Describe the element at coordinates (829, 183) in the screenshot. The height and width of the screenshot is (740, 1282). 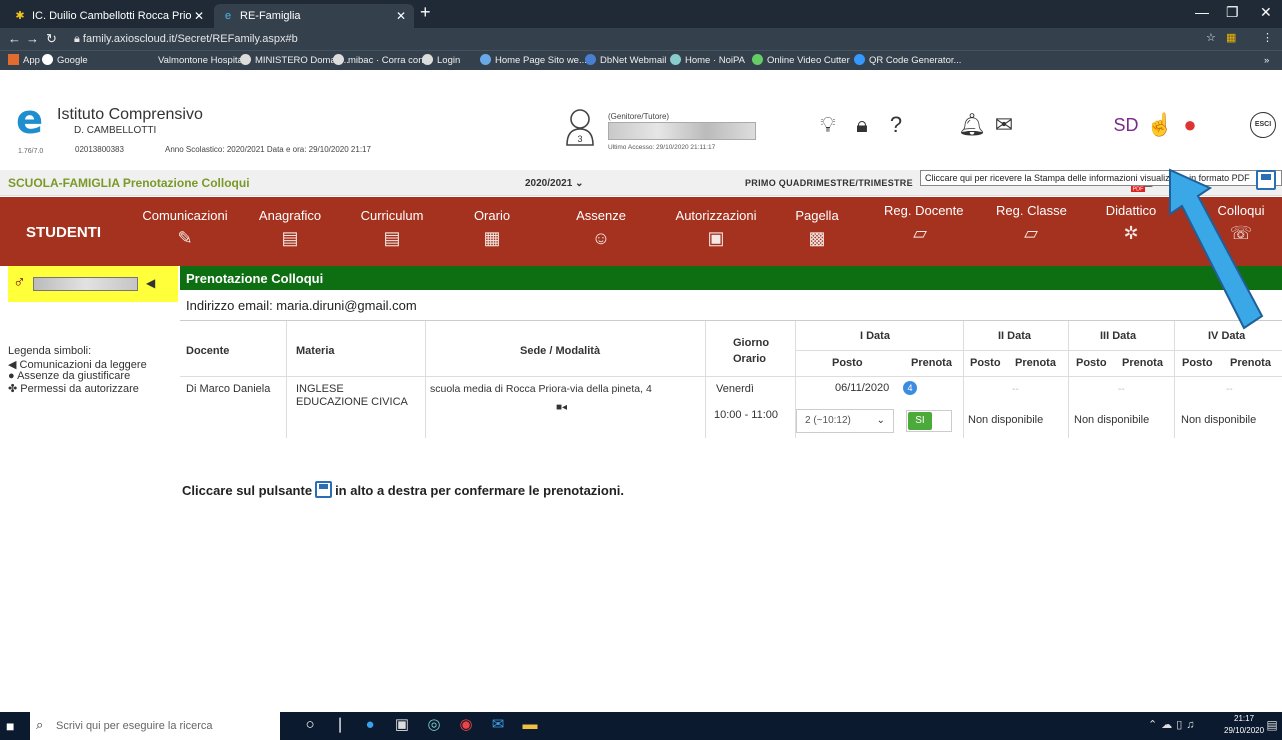
I see `period-select: PRIMO QUADRIMESTRE/TRIMESTRE` at that location.